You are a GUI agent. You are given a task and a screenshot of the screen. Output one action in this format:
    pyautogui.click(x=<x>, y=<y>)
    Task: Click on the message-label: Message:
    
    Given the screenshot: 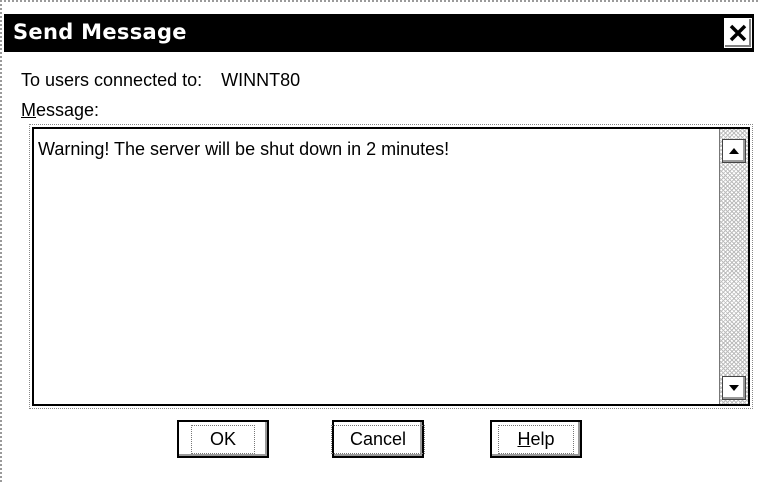 What is the action you would take?
    pyautogui.click(x=60, y=110)
    